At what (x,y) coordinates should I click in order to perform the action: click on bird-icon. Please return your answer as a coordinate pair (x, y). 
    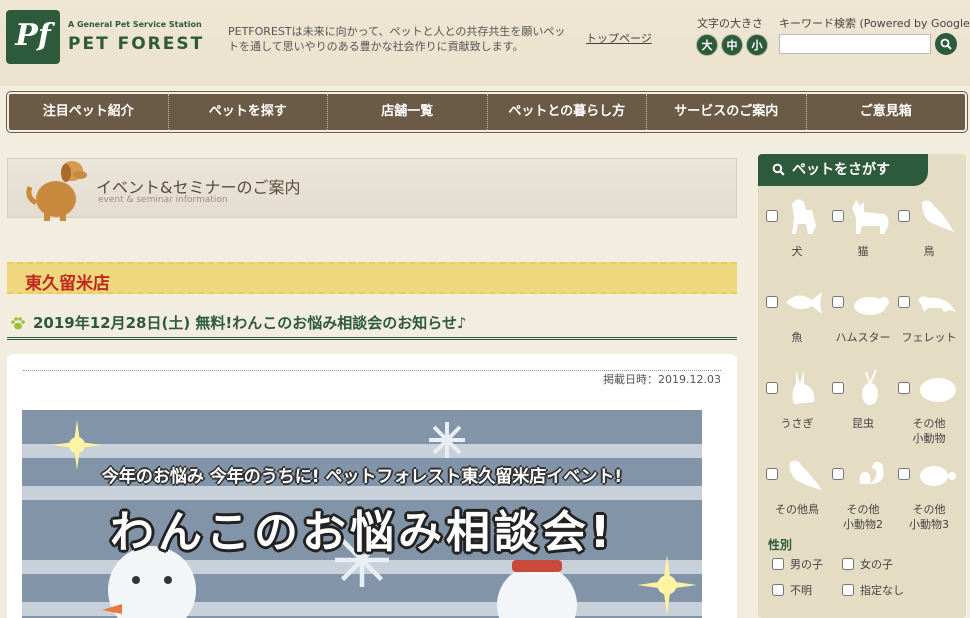
    Looking at the image, I should click on (938, 216).